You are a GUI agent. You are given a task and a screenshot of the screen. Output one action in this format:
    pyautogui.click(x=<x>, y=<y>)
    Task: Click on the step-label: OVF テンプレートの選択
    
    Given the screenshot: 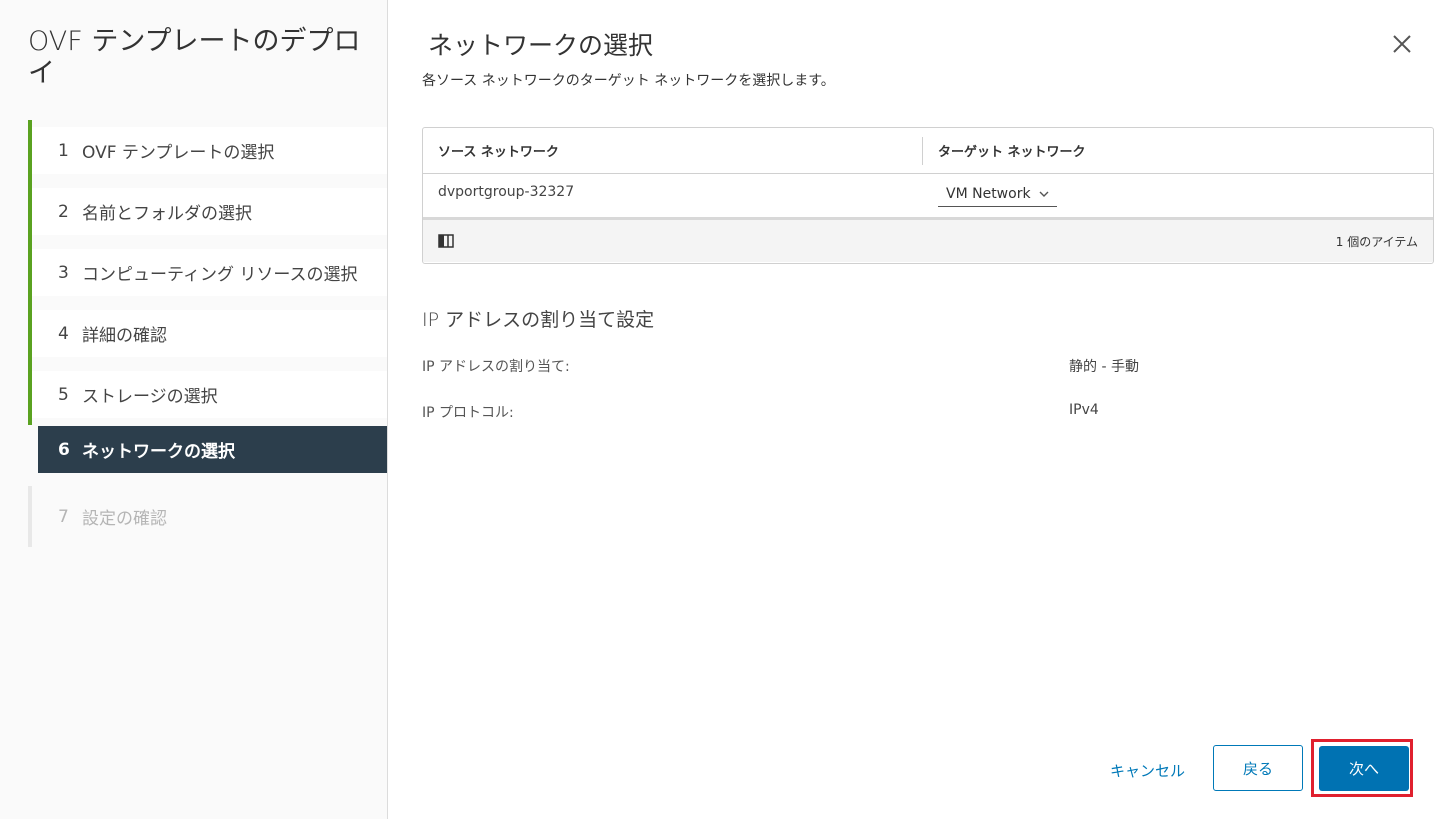 What is the action you would take?
    pyautogui.click(x=178, y=153)
    